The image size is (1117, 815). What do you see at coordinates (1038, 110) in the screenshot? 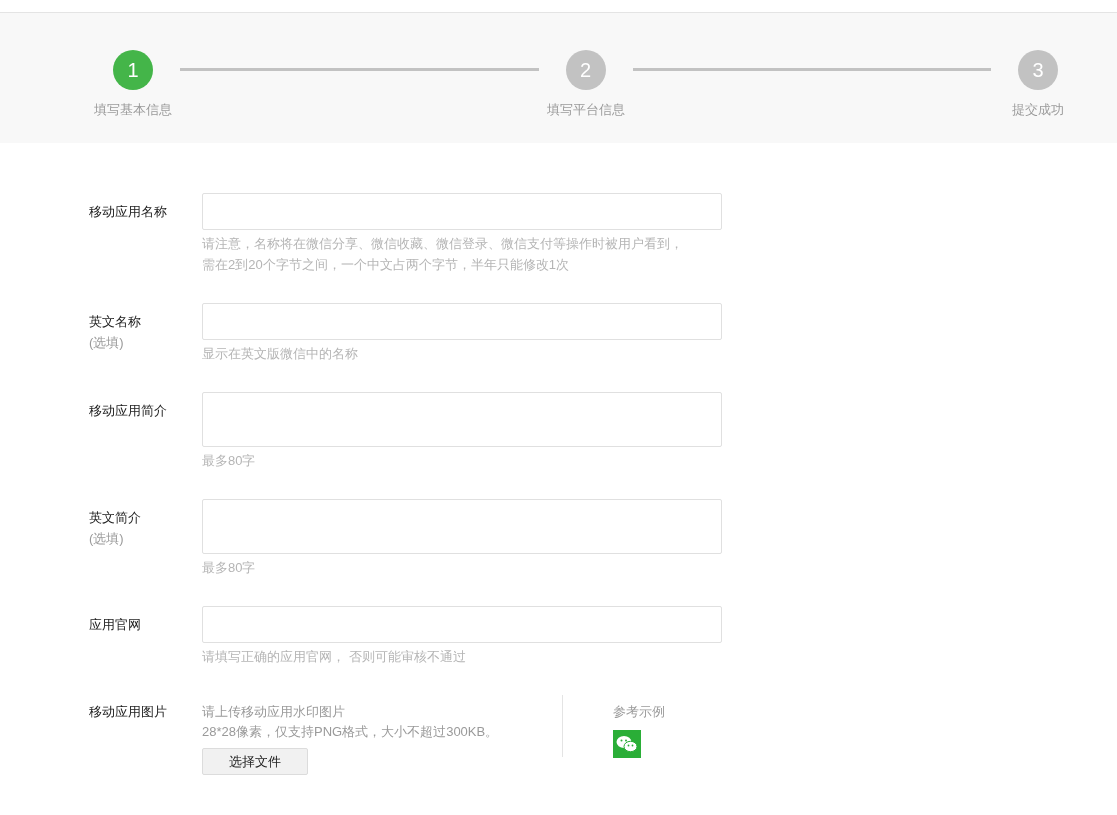
I see `step-label: 提交成功` at bounding box center [1038, 110].